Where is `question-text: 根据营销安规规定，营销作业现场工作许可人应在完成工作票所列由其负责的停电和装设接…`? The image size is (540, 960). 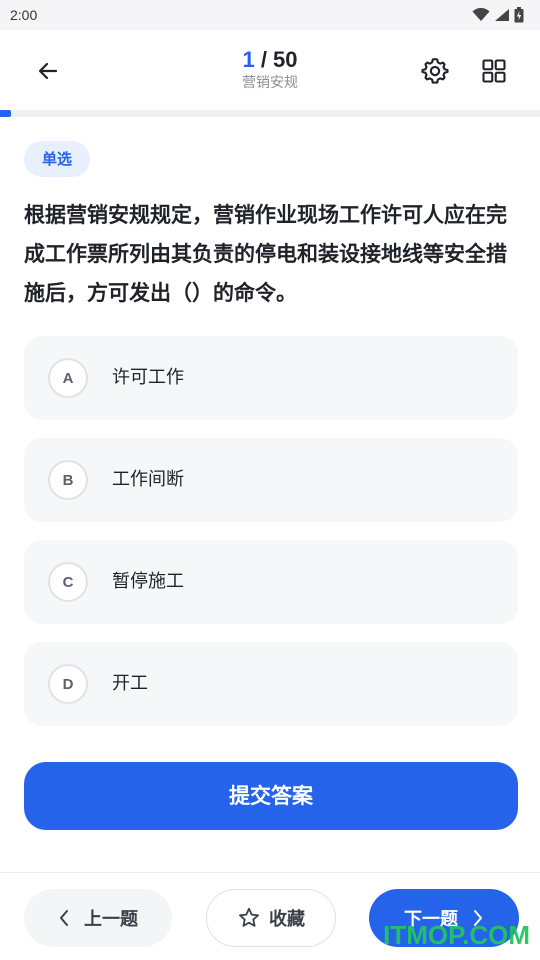
question-text: 根据营销安规规定，营销作业现场工作许可人应在完成工作票所列由其负责的停电和装设接… is located at coordinates (265, 254).